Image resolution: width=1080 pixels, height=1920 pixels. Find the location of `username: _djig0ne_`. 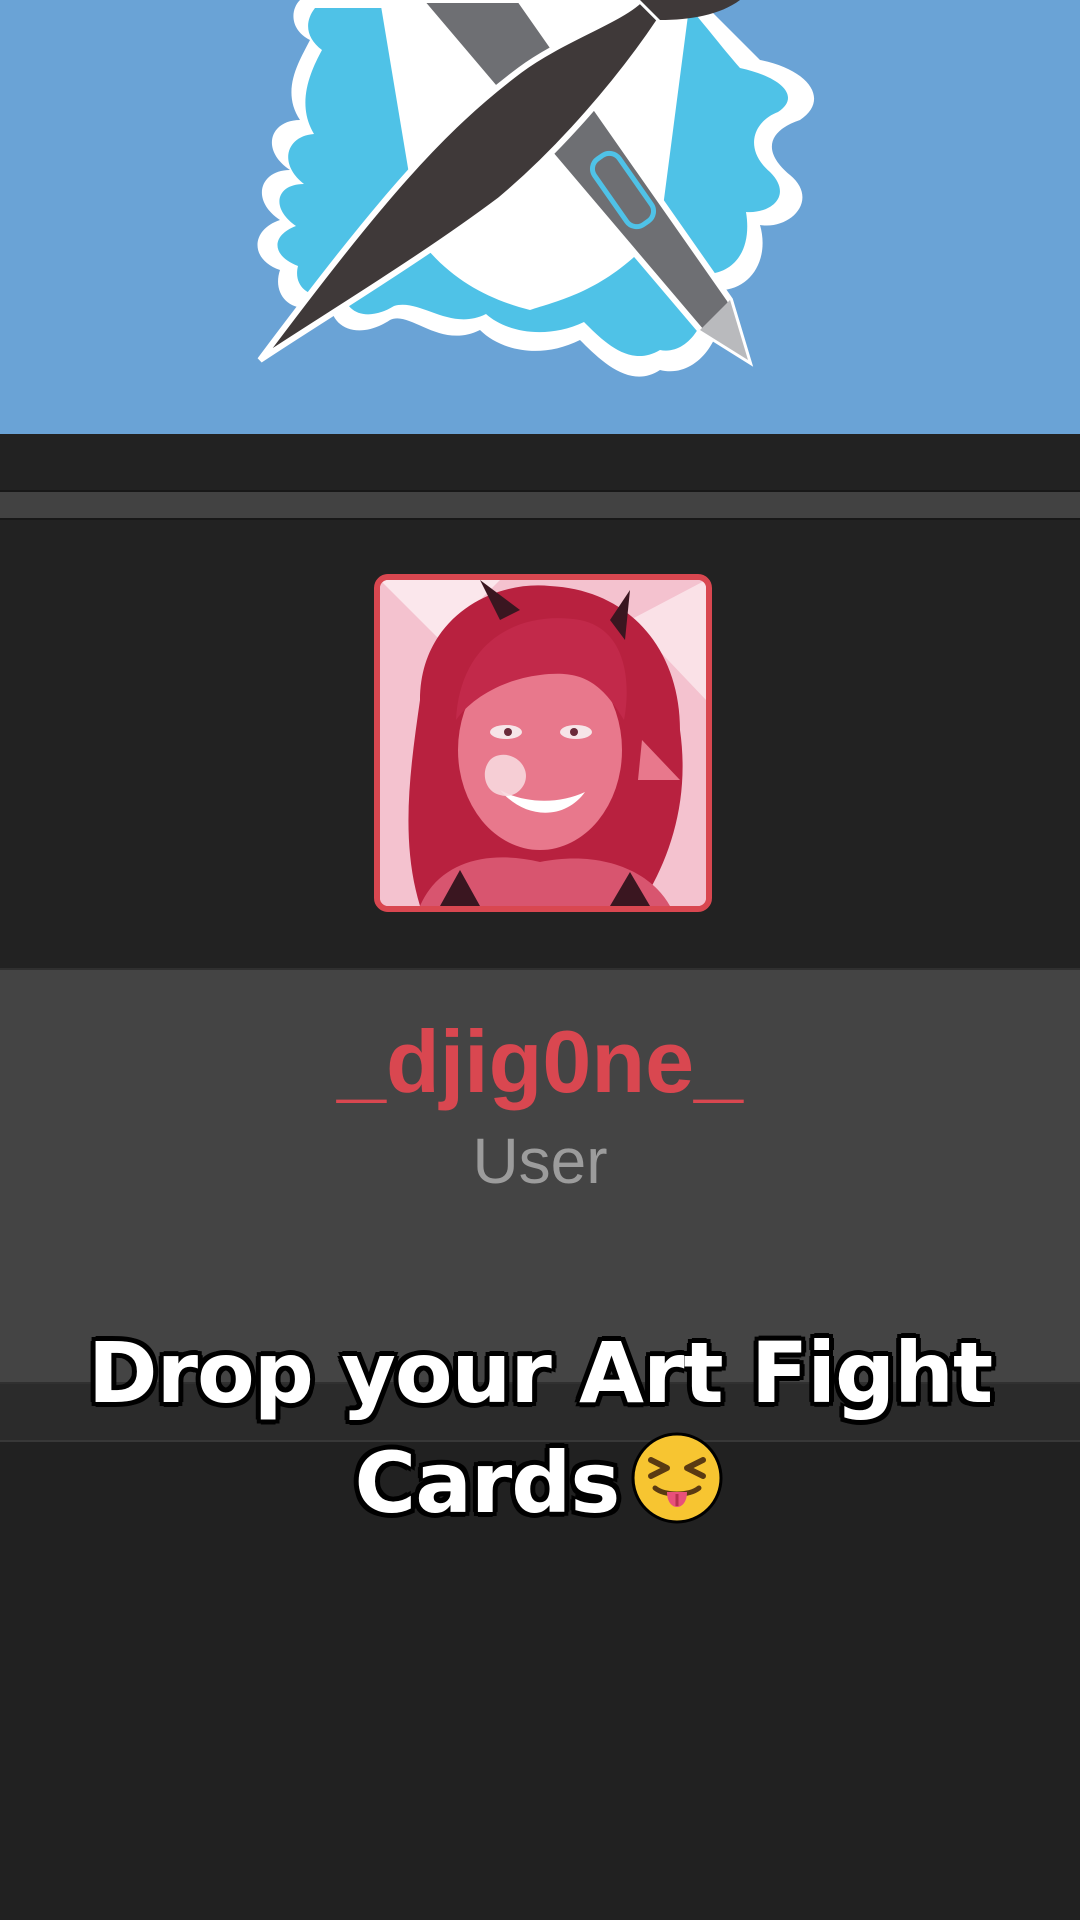

username: _djig0ne_ is located at coordinates (540, 1062).